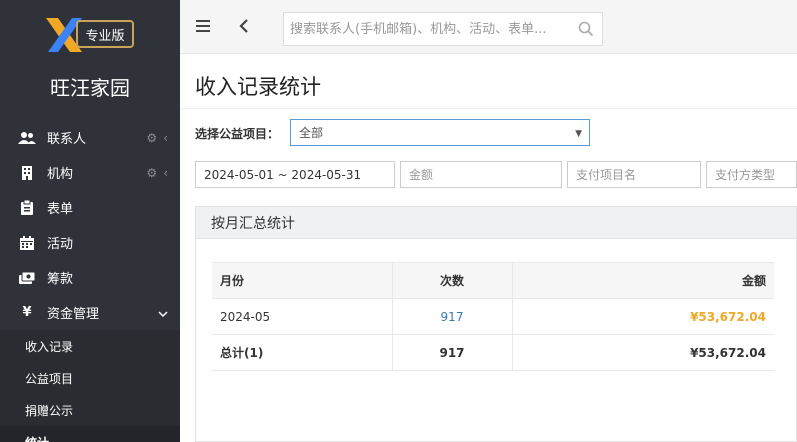  What do you see at coordinates (90, 346) in the screenshot?
I see `sidebar-subitem-income-records: 收入记录` at bounding box center [90, 346].